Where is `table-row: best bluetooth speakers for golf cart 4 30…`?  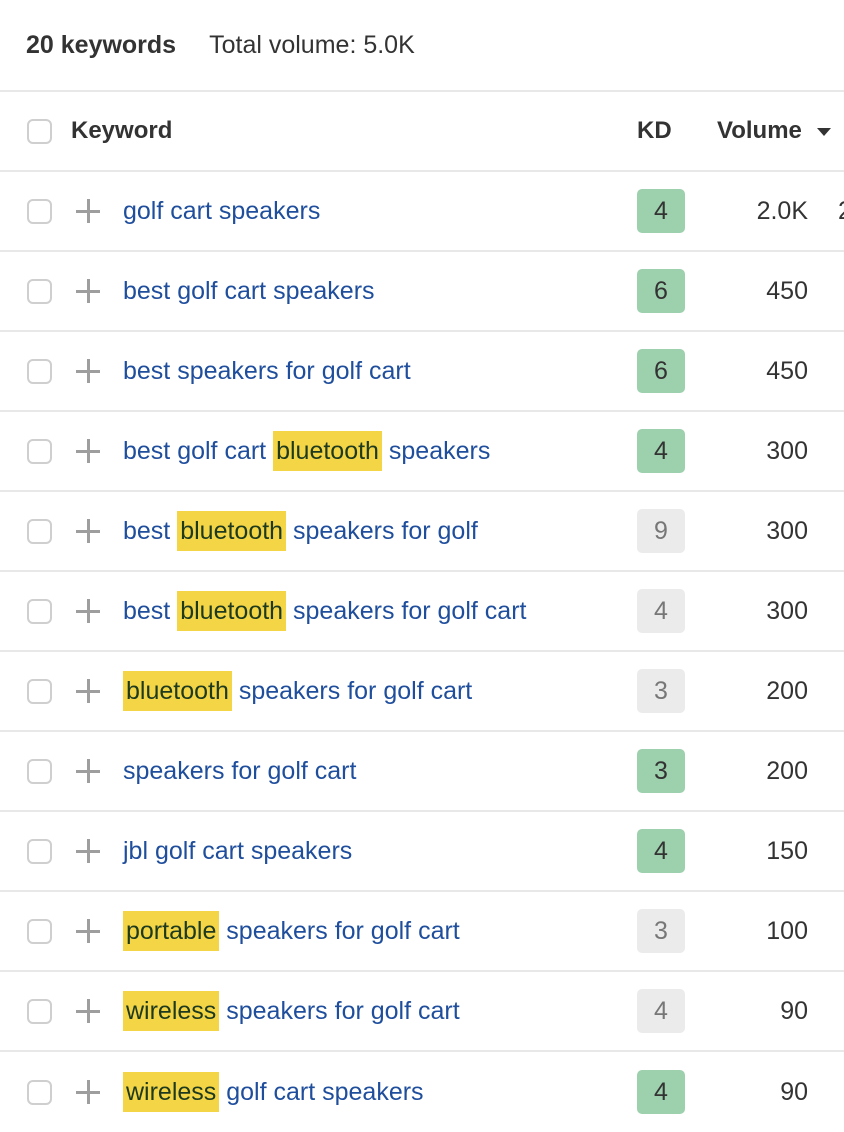 table-row: best bluetooth speakers for golf cart 4 30… is located at coordinates (422, 612).